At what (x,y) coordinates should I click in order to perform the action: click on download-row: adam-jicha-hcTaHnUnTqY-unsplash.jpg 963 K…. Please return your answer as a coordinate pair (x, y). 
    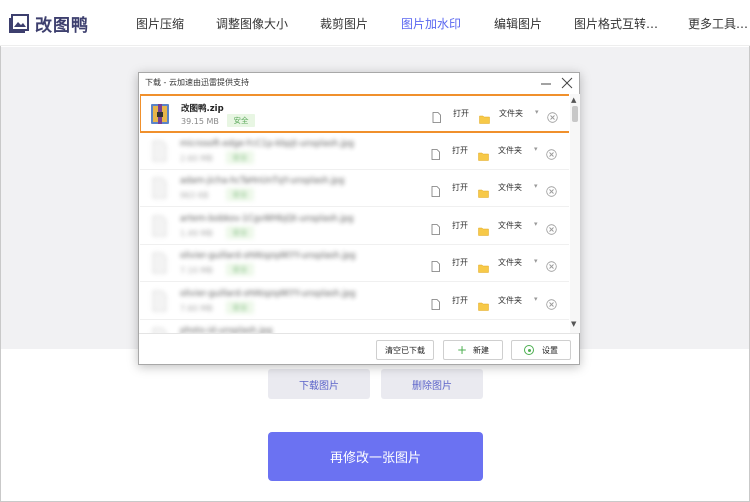
    Looking at the image, I should click on (354, 188).